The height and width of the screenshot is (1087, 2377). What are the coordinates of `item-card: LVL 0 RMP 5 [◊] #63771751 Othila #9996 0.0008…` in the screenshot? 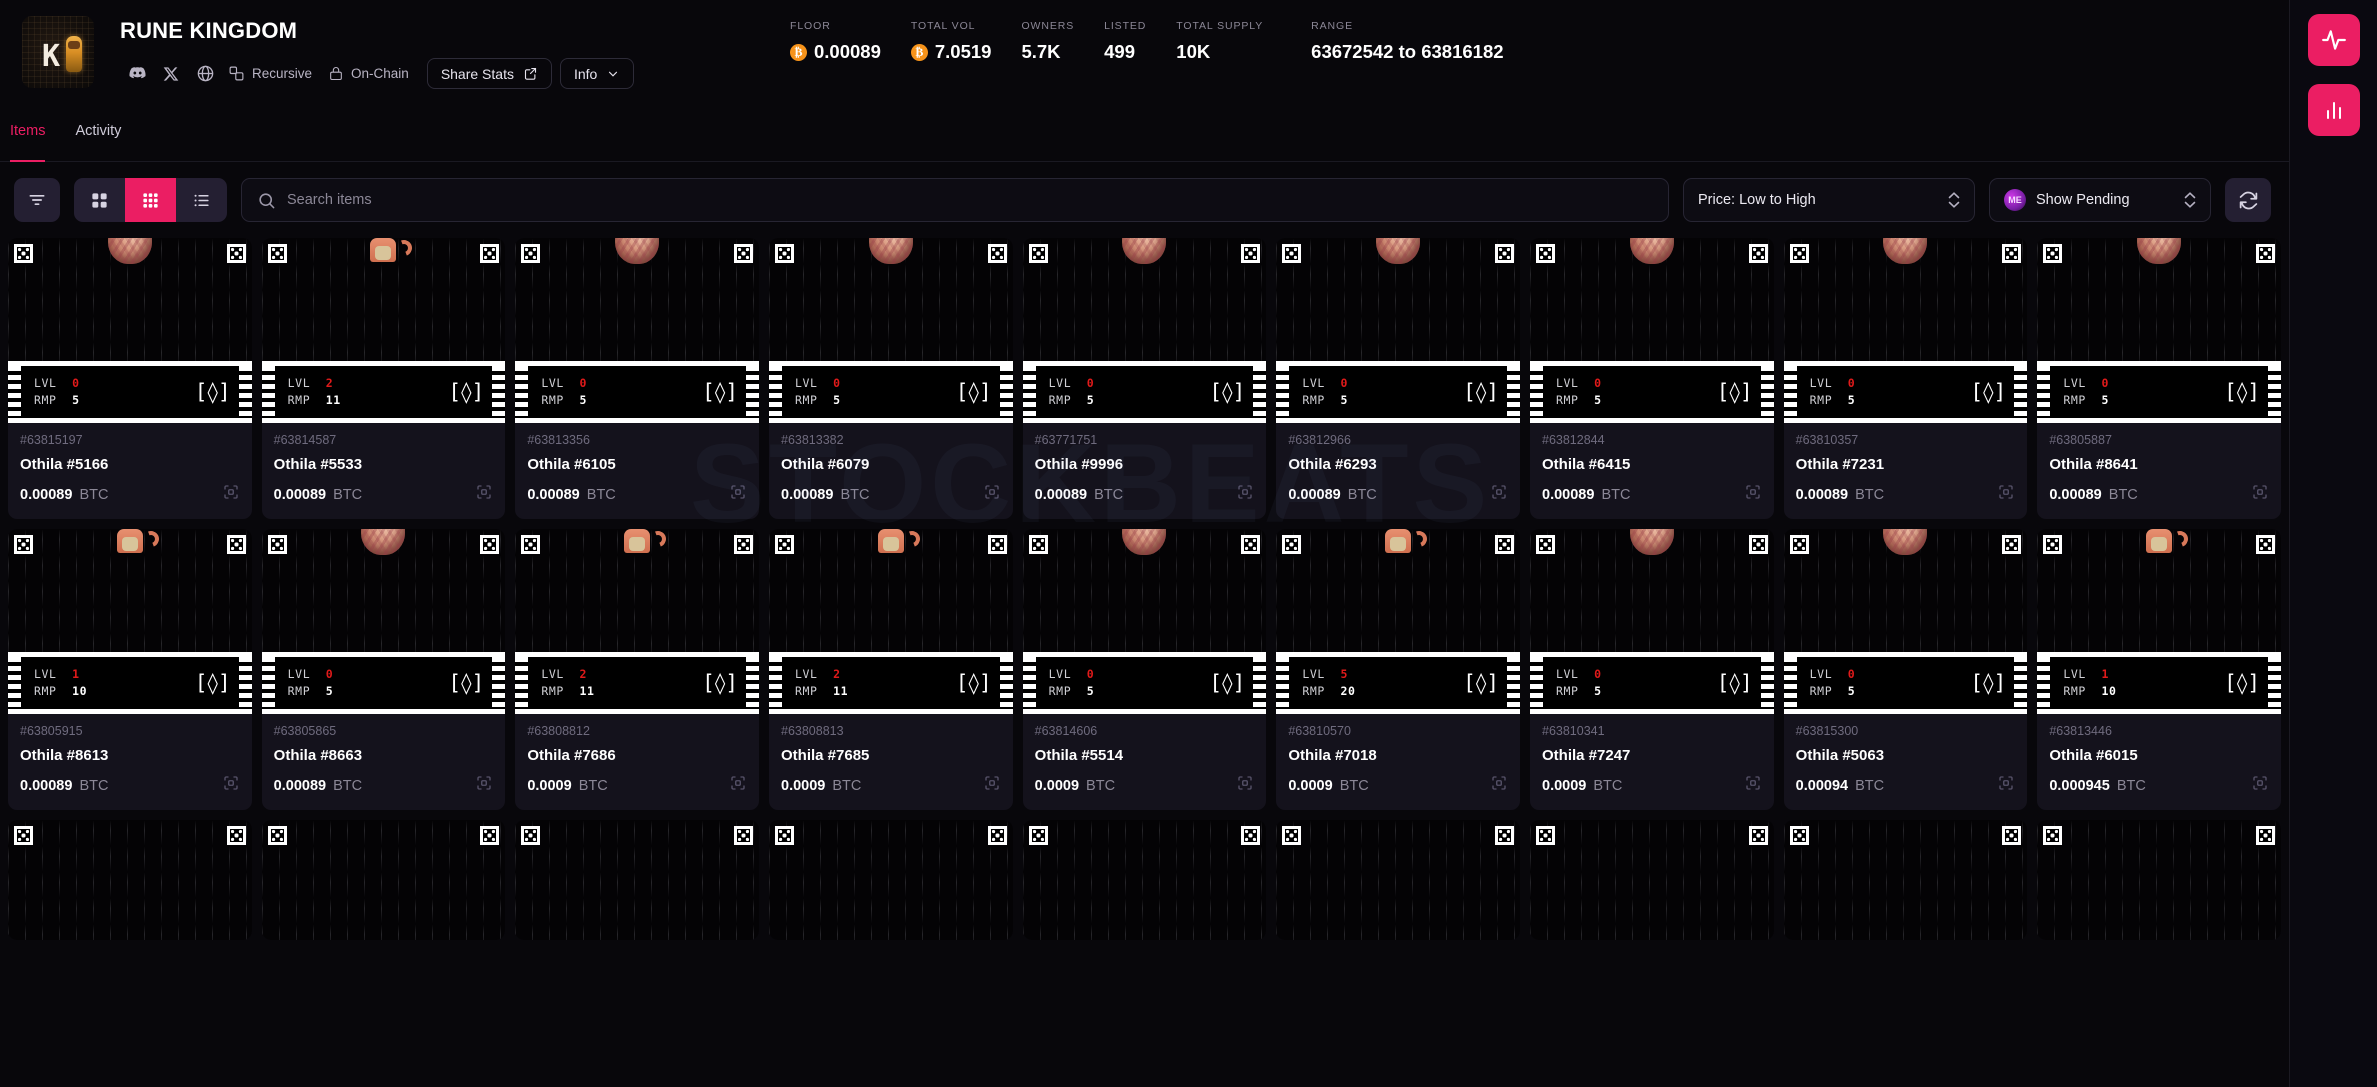 It's located at (1144, 378).